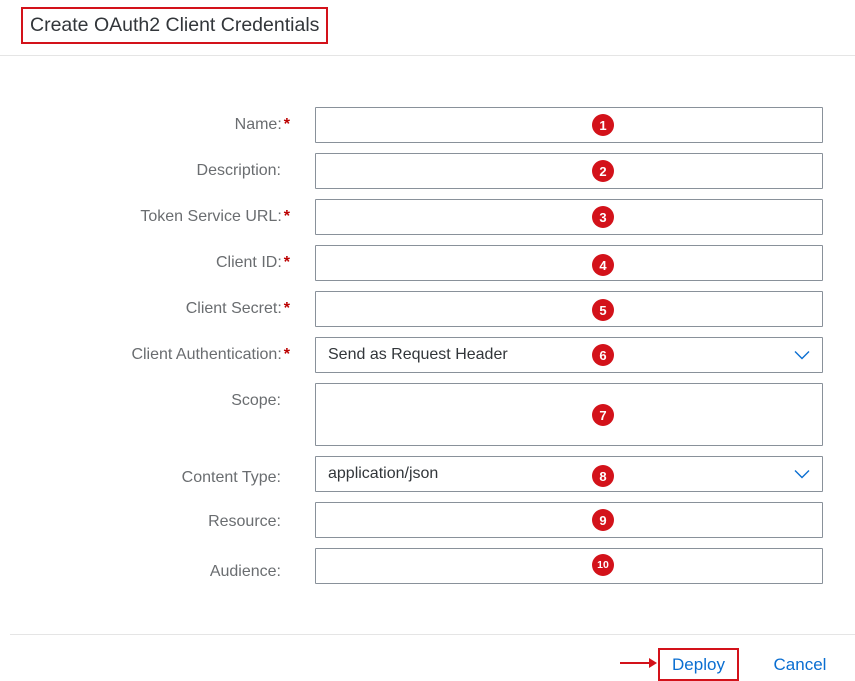 Image resolution: width=855 pixels, height=681 pixels. I want to click on annotation-badge-10: 10, so click(603, 565).